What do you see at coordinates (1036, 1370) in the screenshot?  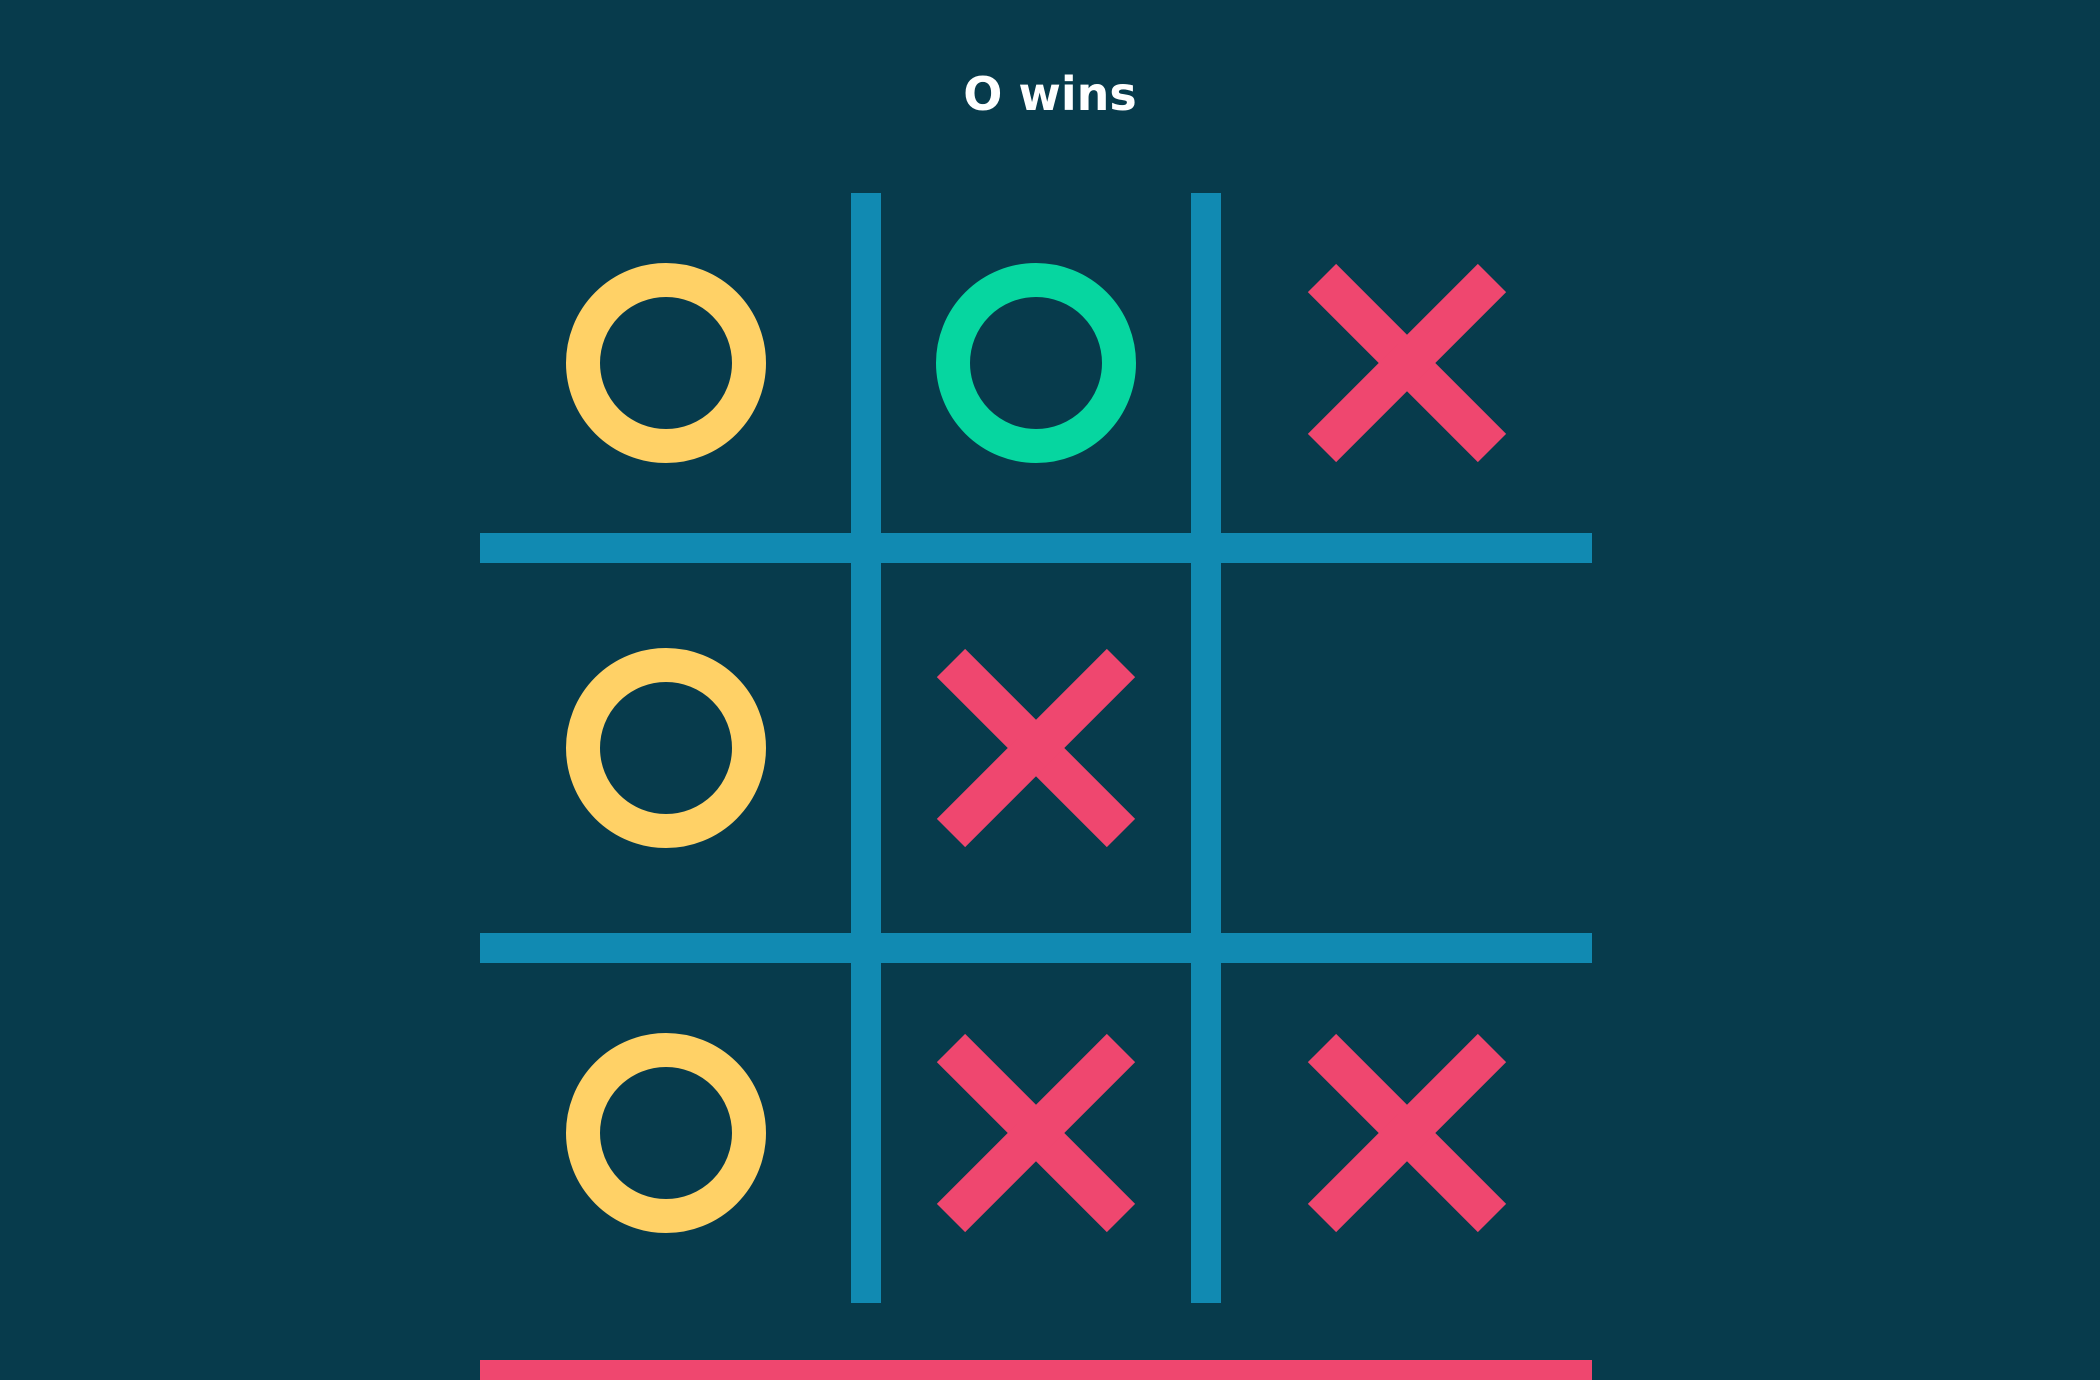 I see `reset-button` at bounding box center [1036, 1370].